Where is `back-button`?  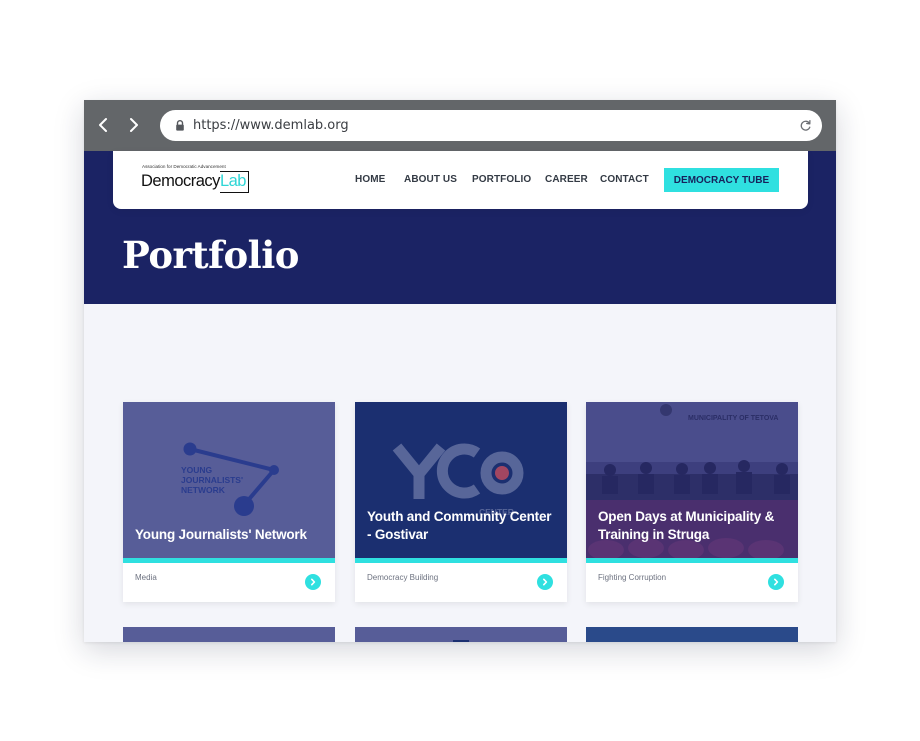
back-button is located at coordinates (103, 125).